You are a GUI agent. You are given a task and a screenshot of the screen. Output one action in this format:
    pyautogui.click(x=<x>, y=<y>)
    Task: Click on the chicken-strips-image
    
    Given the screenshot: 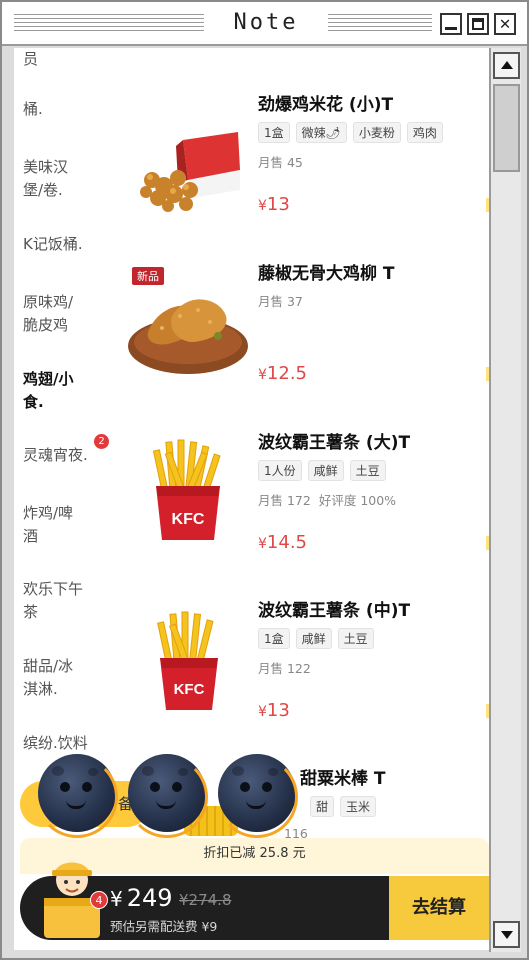 What is the action you would take?
    pyautogui.click(x=188, y=331)
    